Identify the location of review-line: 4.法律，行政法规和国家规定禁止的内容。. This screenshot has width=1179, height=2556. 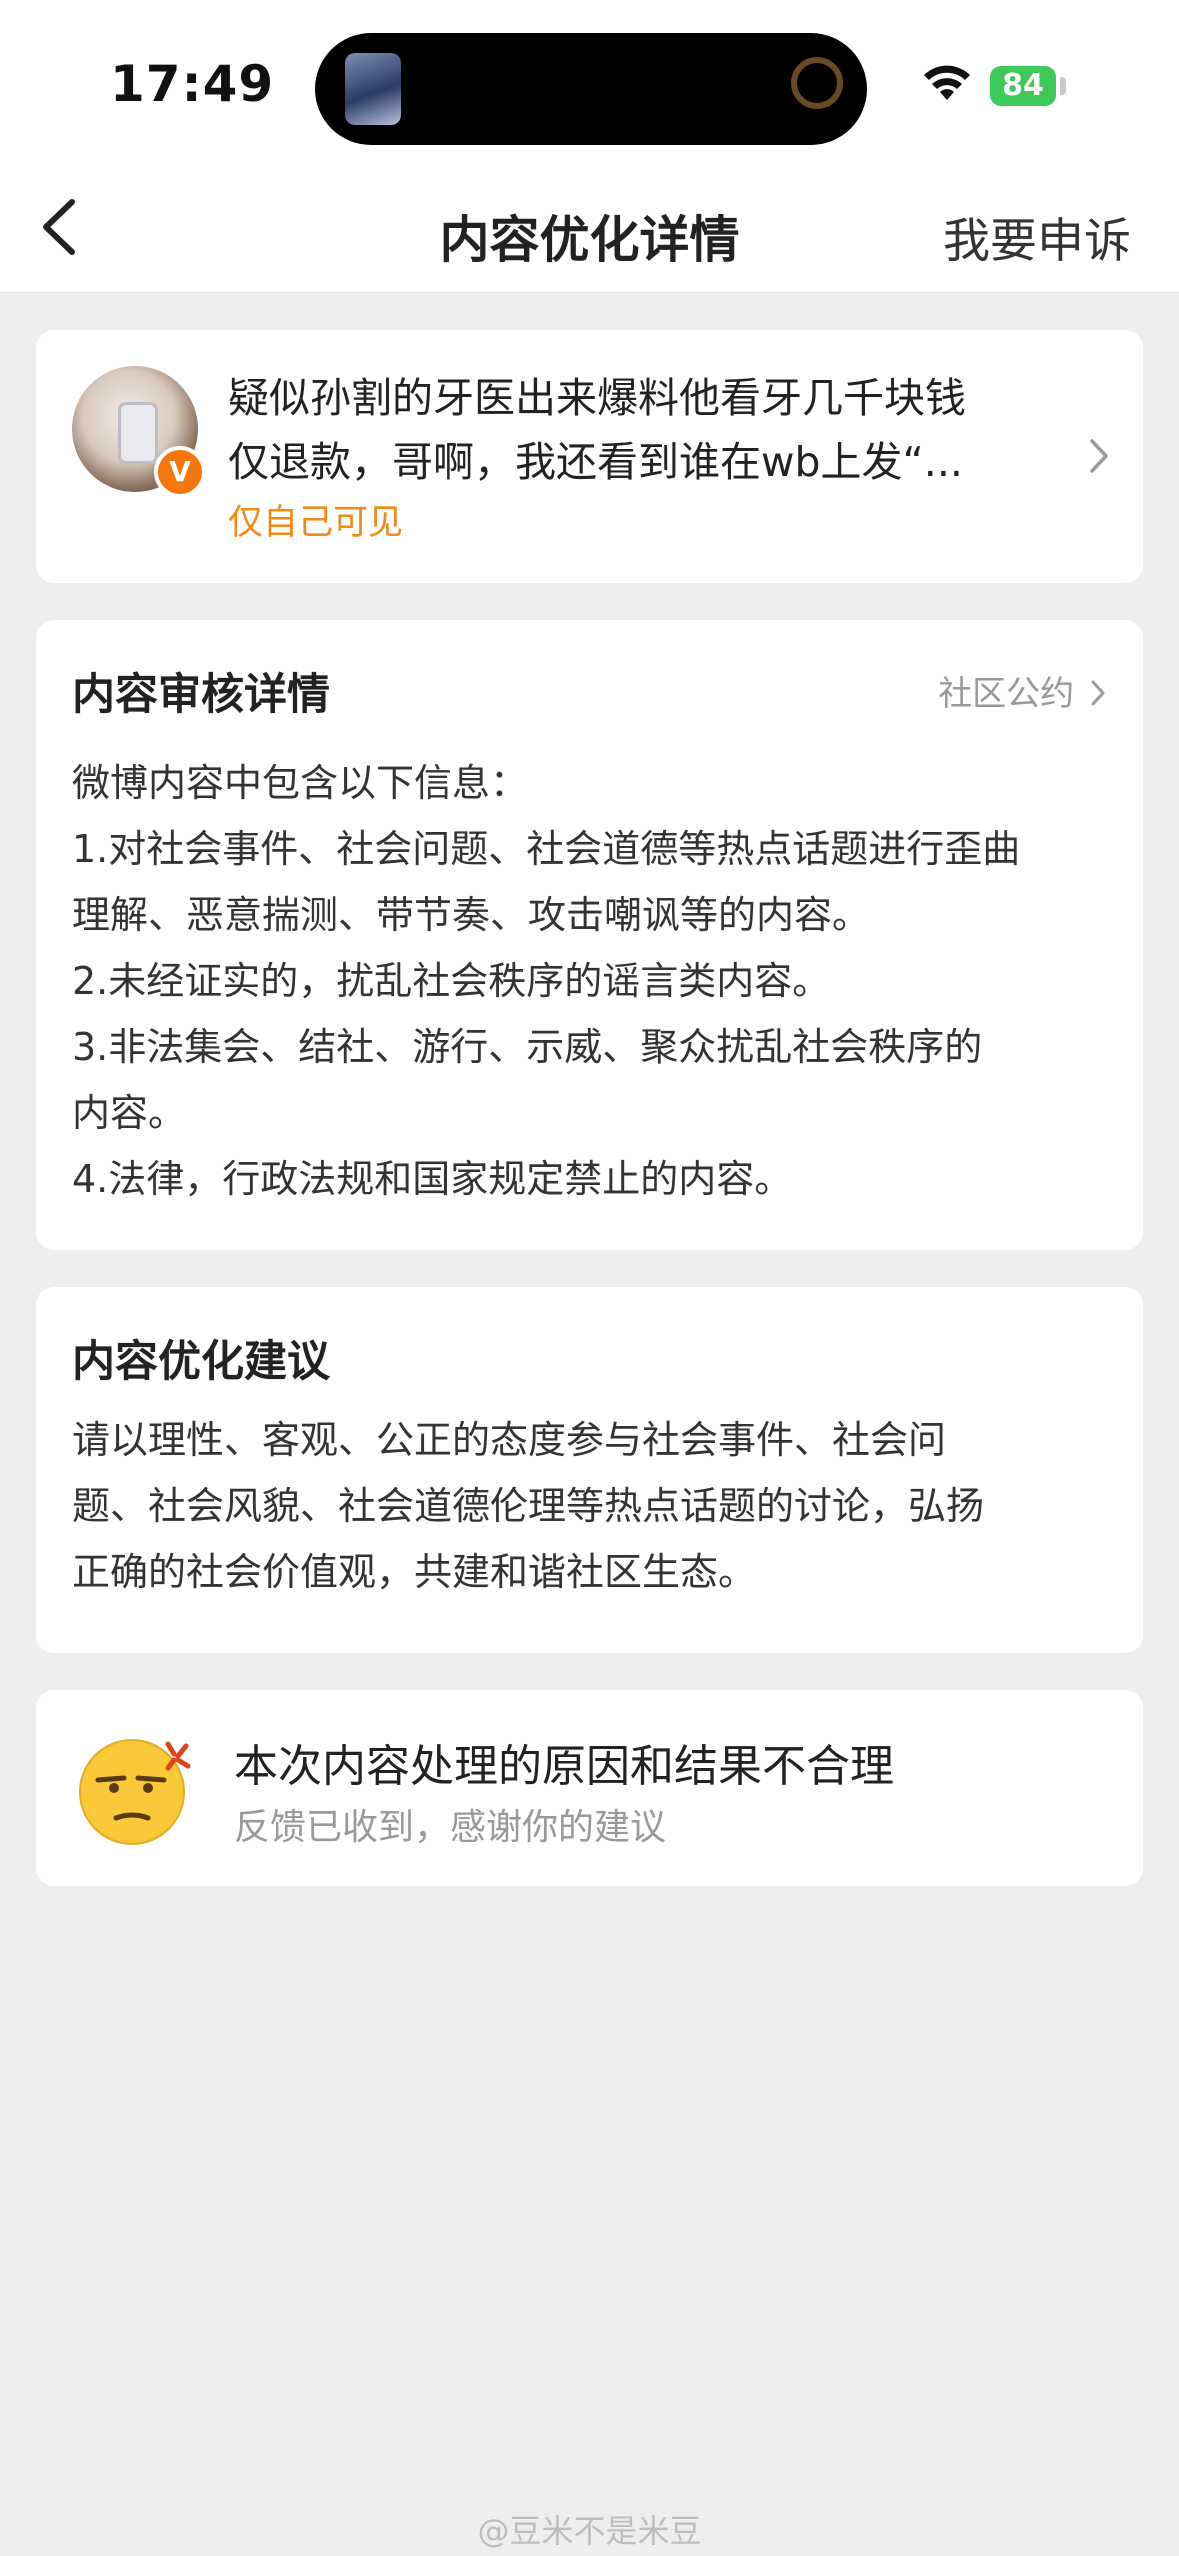
(432, 1179).